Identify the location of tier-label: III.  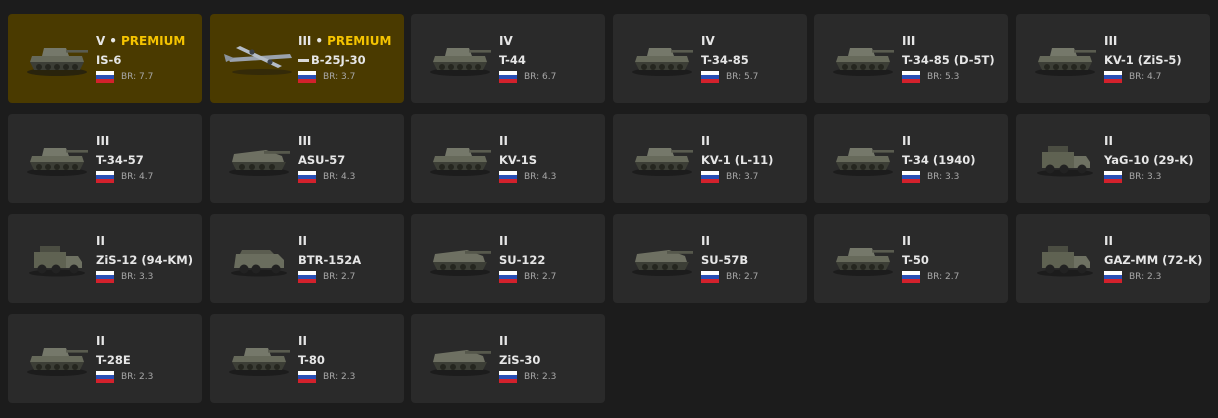
(1111, 41).